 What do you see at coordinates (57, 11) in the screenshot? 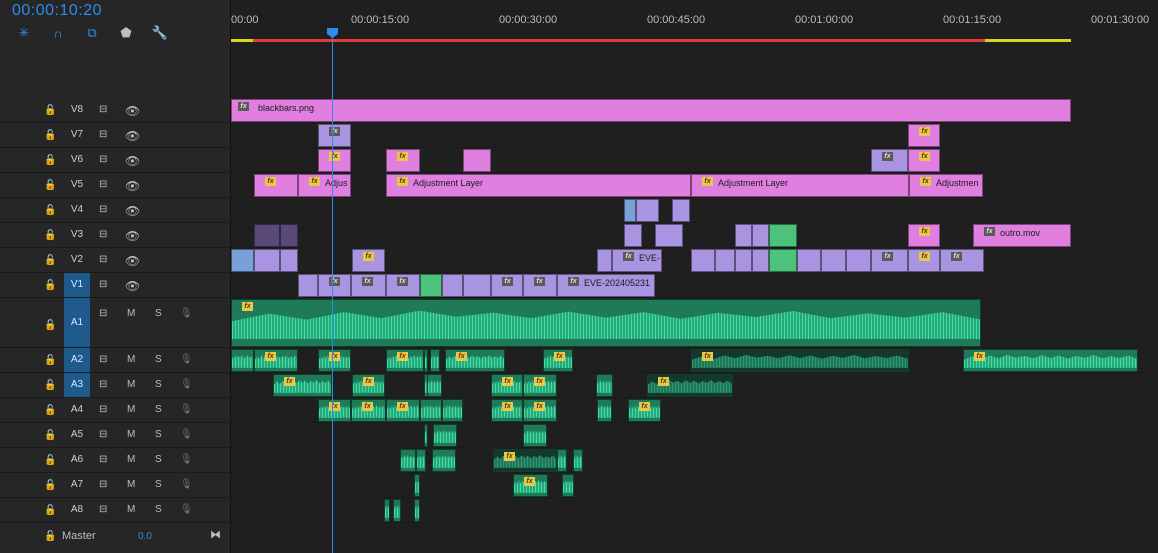
I see `timecode-display: 00:00:10:20` at bounding box center [57, 11].